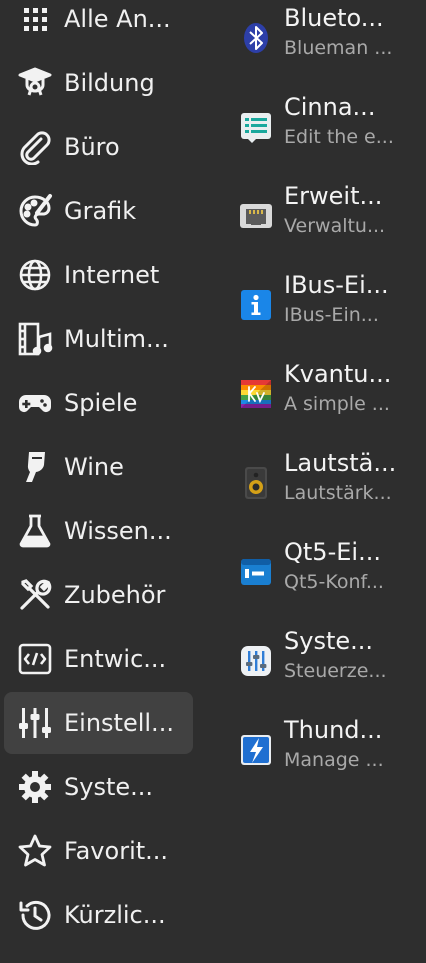 Image resolution: width=426 pixels, height=963 pixels. I want to click on cinnamon-menu-editor-icon, so click(256, 127).